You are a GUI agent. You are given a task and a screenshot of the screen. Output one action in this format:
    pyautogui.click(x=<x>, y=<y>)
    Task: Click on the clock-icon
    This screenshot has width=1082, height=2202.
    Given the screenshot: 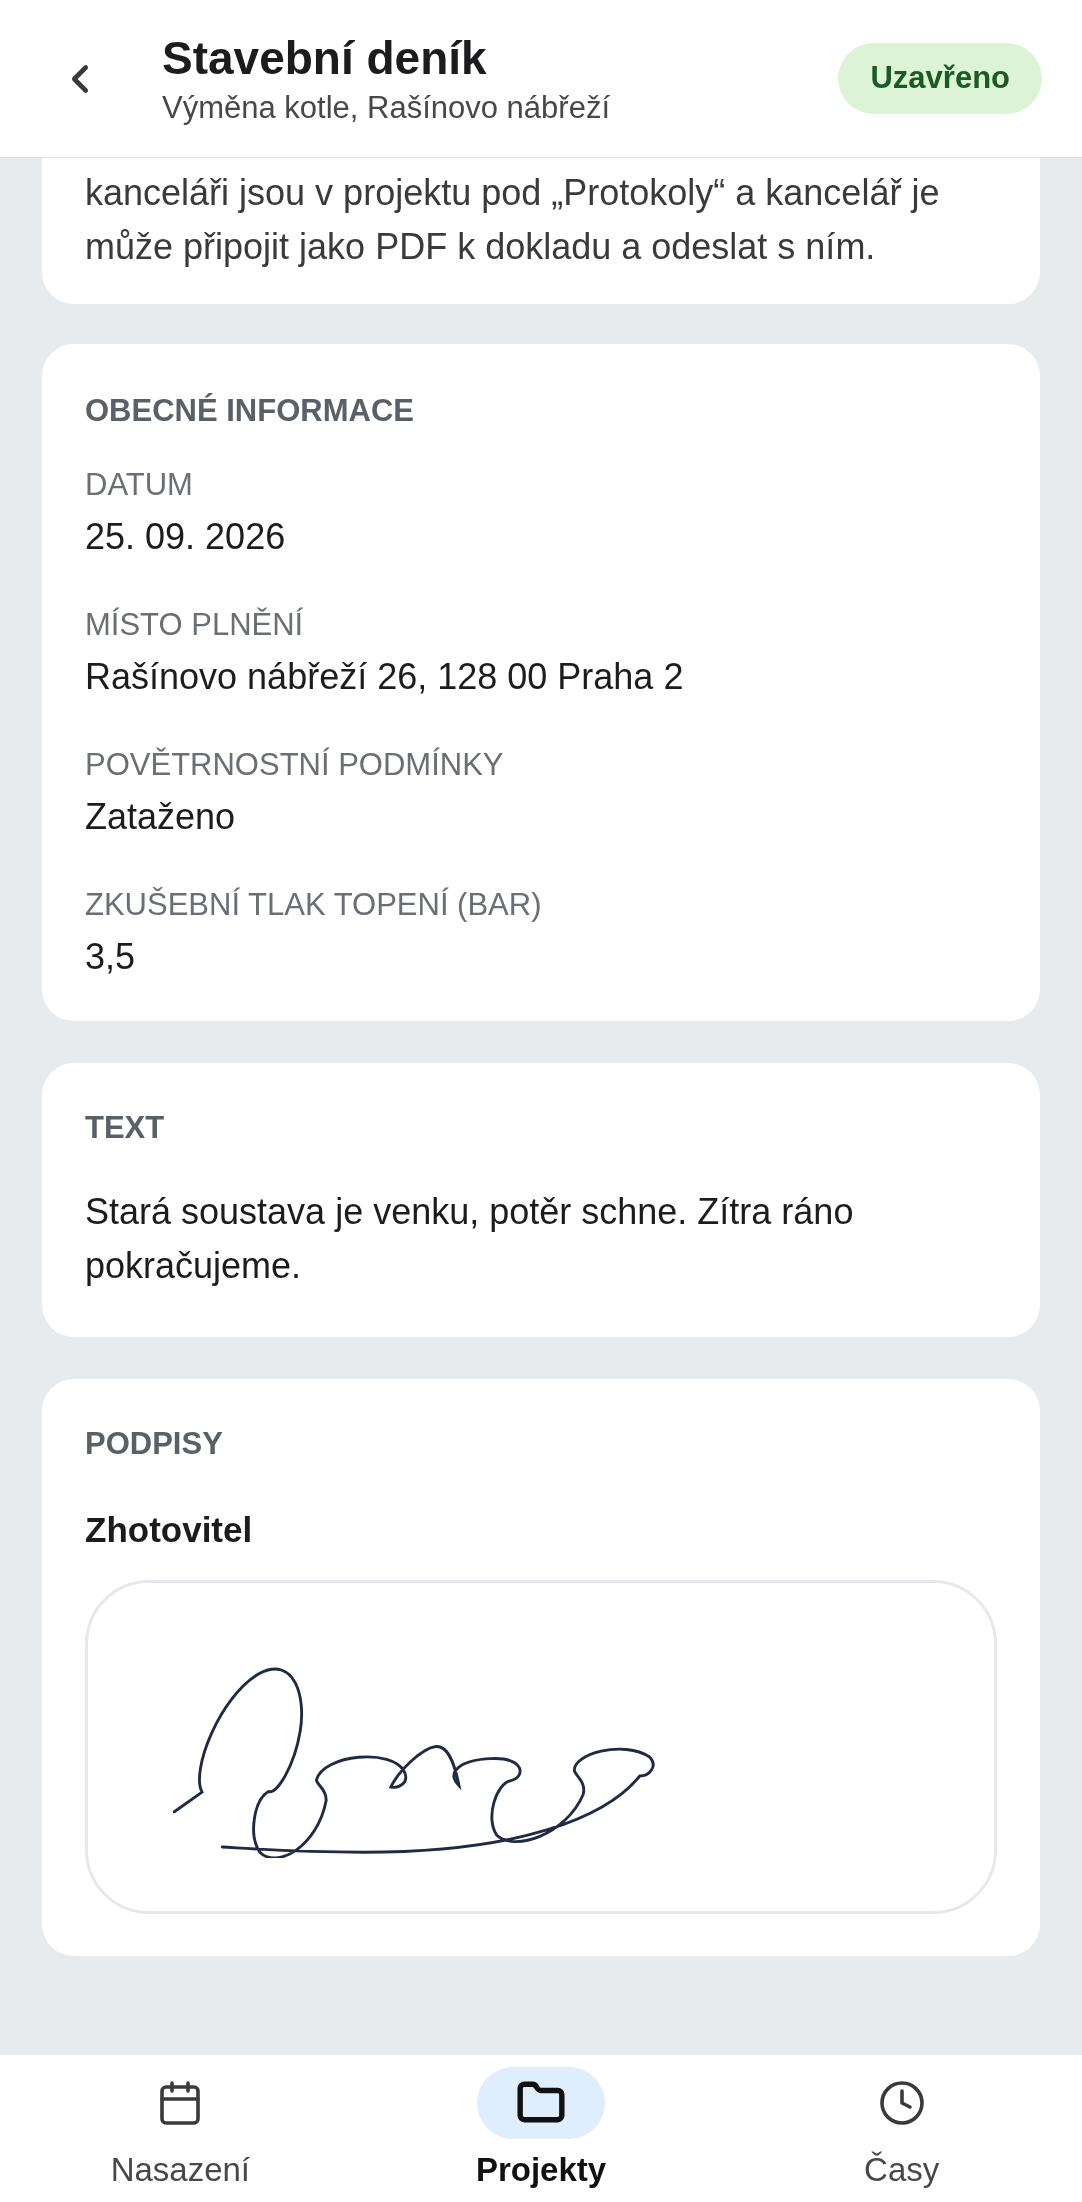 What is the action you would take?
    pyautogui.click(x=901, y=2103)
    